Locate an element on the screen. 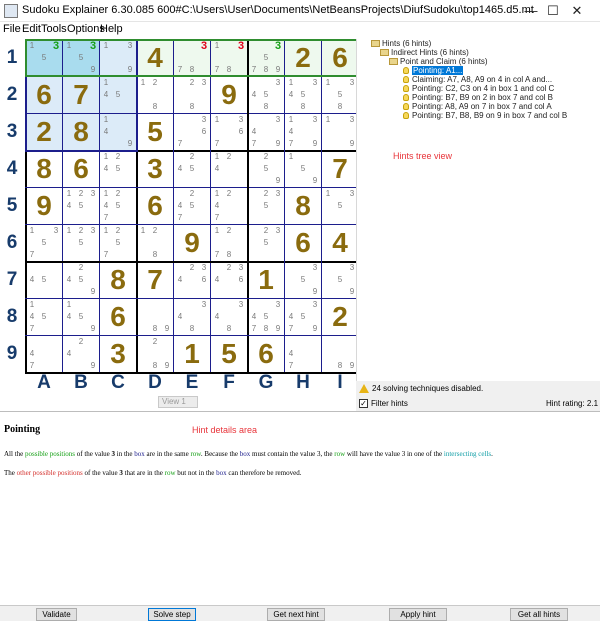 Image resolution: width=600 pixels, height=621 pixels. view-selector: View 1 is located at coordinates (178, 402).